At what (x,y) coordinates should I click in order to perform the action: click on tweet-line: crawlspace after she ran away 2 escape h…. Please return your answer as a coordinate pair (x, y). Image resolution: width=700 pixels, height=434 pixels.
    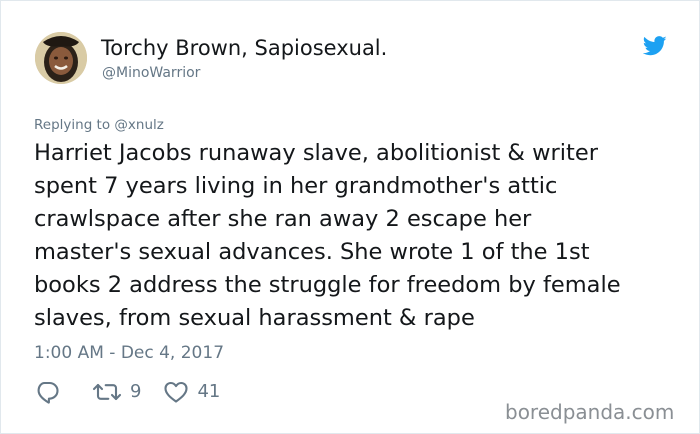
    Looking at the image, I should click on (283, 219).